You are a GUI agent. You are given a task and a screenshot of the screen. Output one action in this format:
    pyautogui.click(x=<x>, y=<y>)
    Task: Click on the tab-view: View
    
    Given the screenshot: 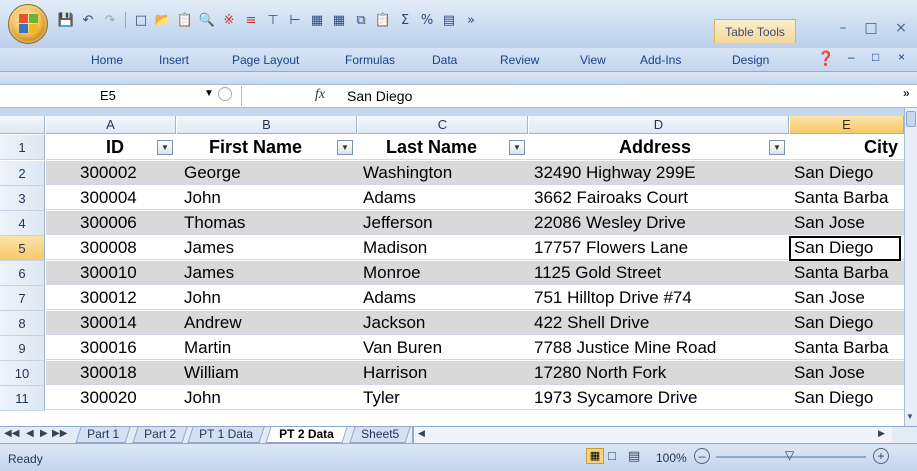 What is the action you would take?
    pyautogui.click(x=593, y=60)
    